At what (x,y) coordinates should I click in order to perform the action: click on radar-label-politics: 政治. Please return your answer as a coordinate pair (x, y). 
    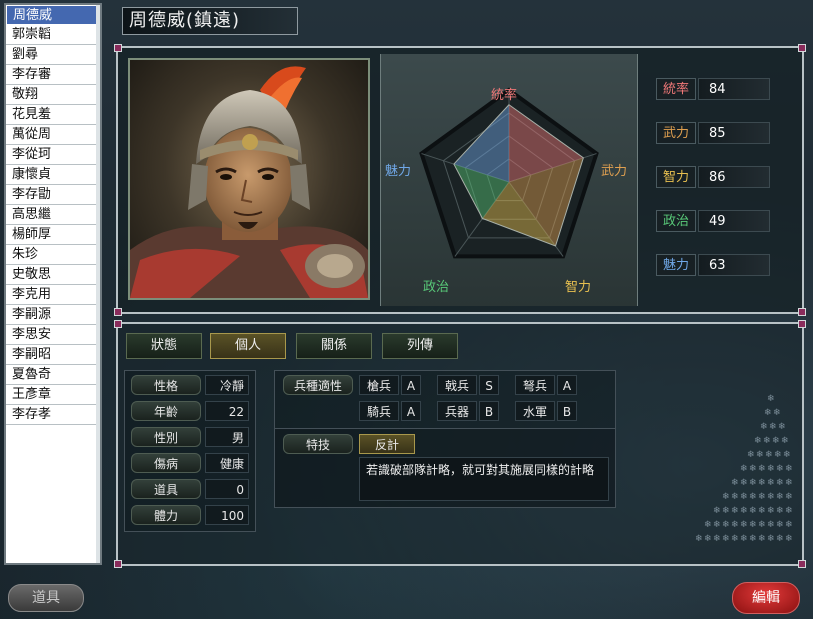
    Looking at the image, I should click on (436, 287).